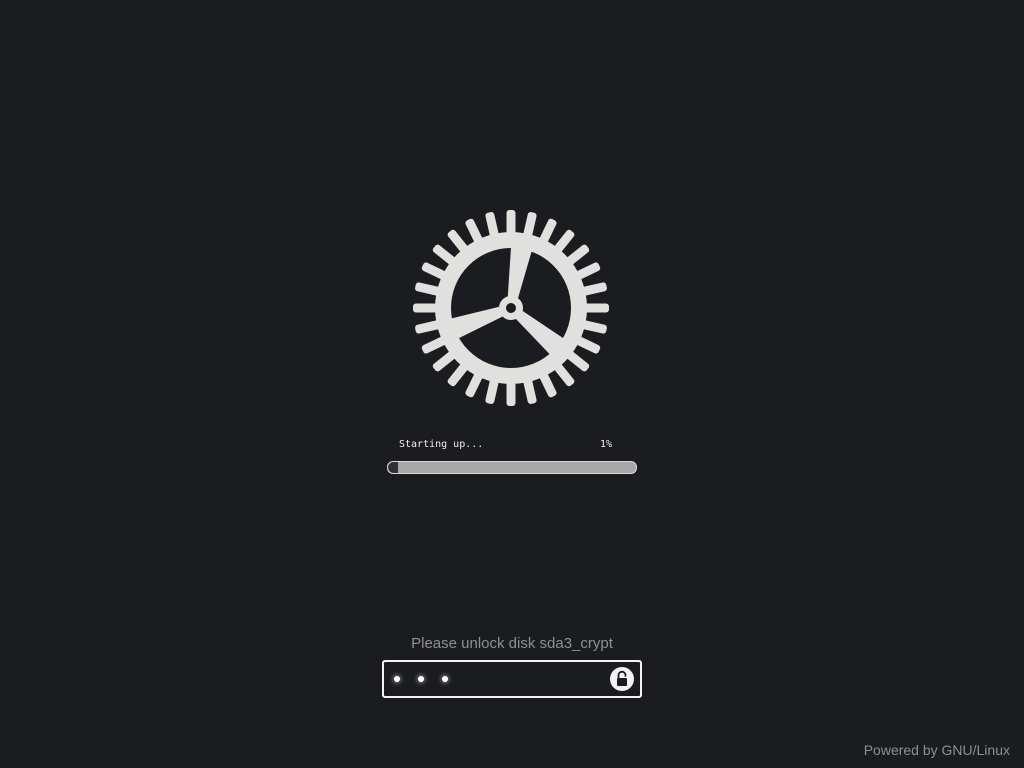  Describe the element at coordinates (505, 446) in the screenshot. I see `boot-status-line: Starting up... 1%` at that location.